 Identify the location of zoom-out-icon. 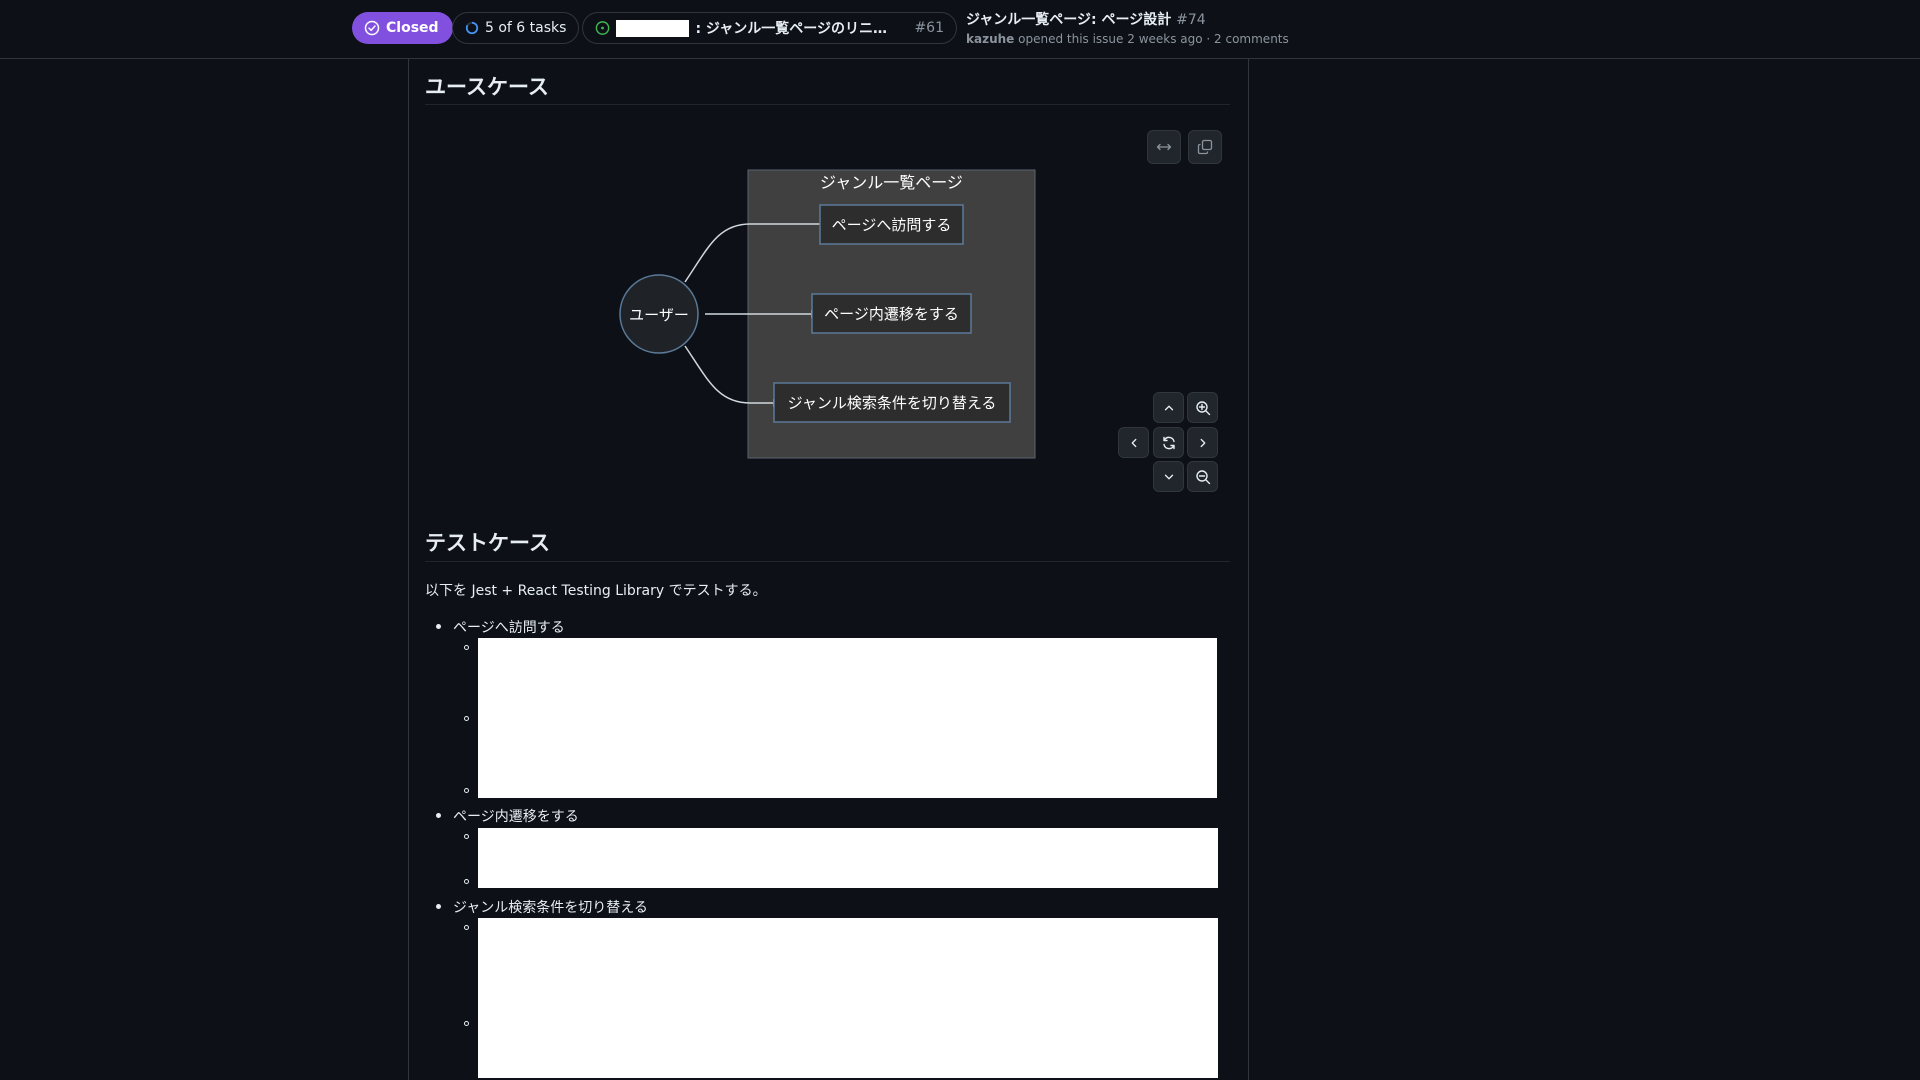
(1202, 476).